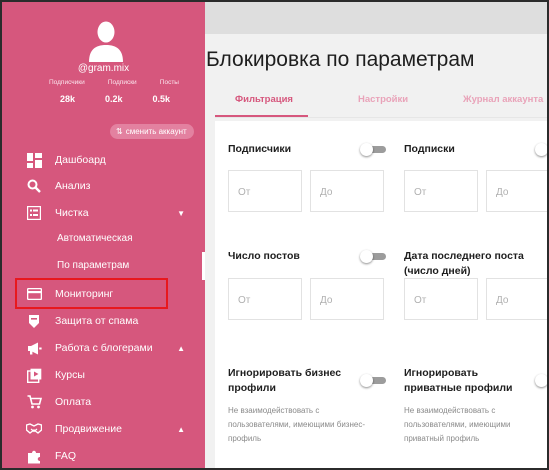  I want to click on sidebar-item-cleaning: Чистка ▼, so click(103, 213).